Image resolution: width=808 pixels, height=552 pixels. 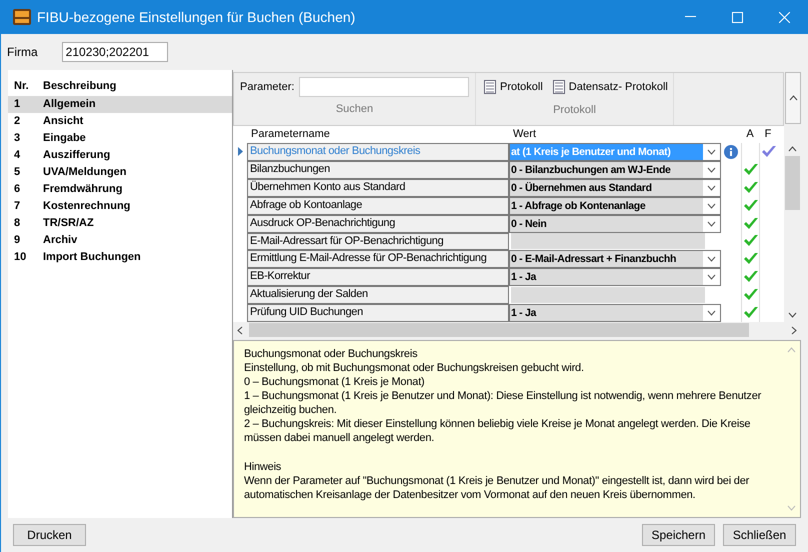 I want to click on group-label: Suchen, so click(x=355, y=109).